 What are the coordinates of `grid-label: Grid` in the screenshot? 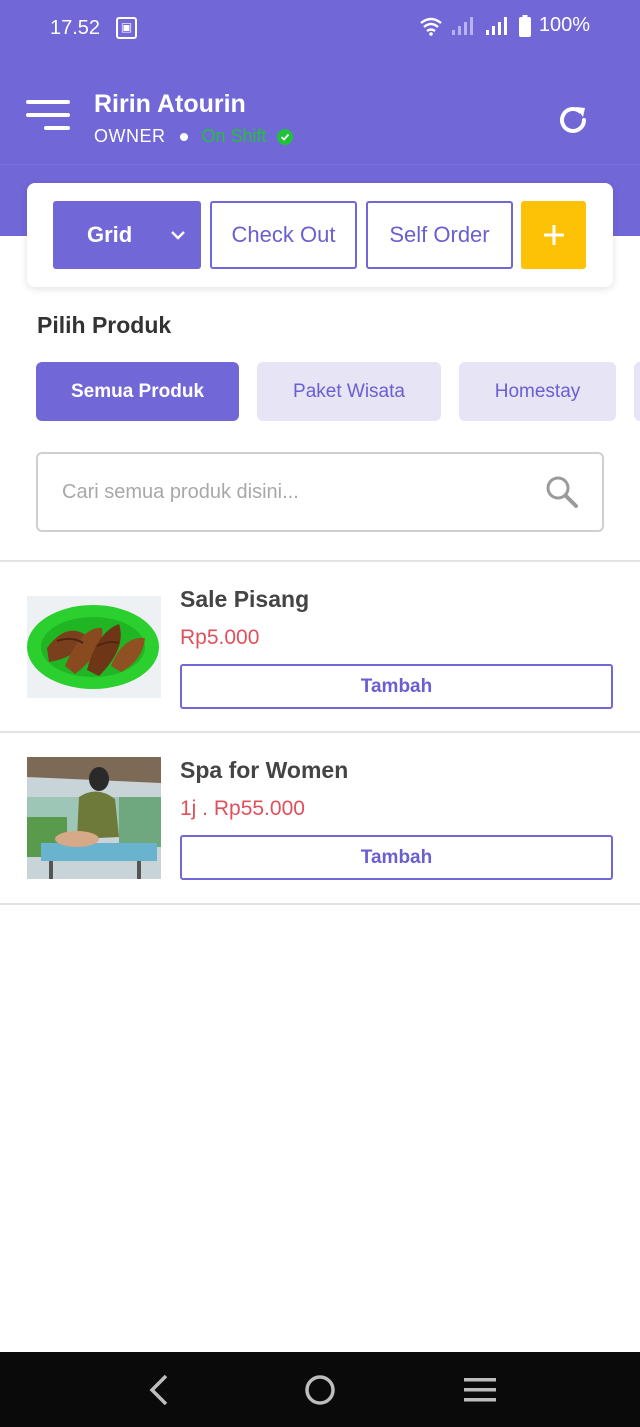 It's located at (110, 234).